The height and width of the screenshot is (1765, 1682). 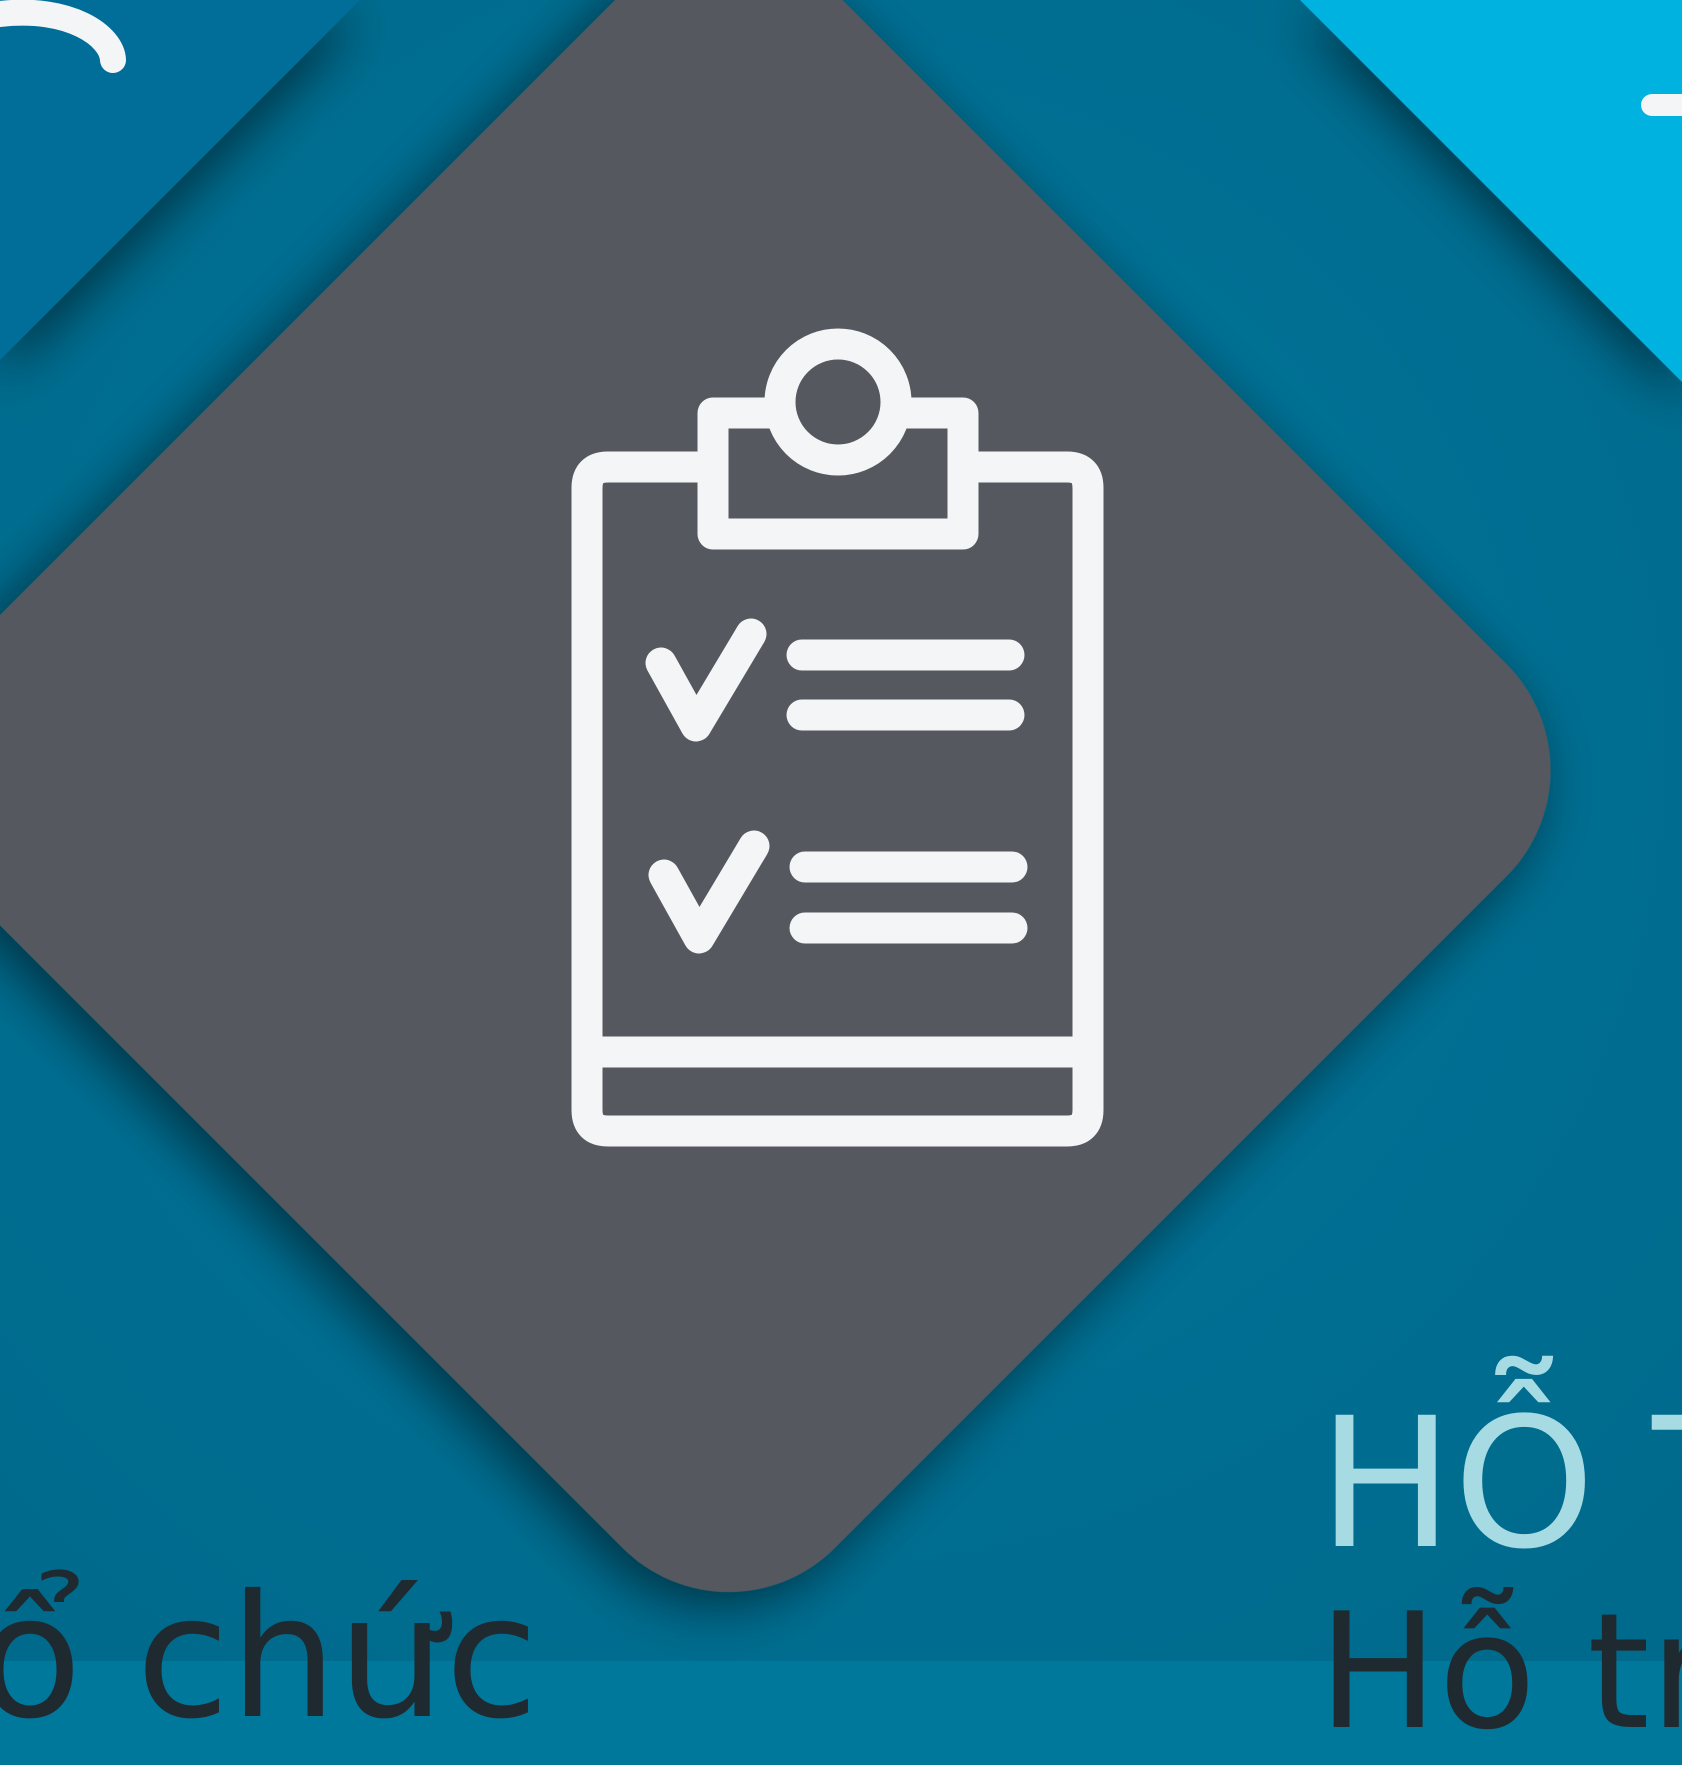 I want to click on subheading-right: Hỗ tr, so click(x=1500, y=1671).